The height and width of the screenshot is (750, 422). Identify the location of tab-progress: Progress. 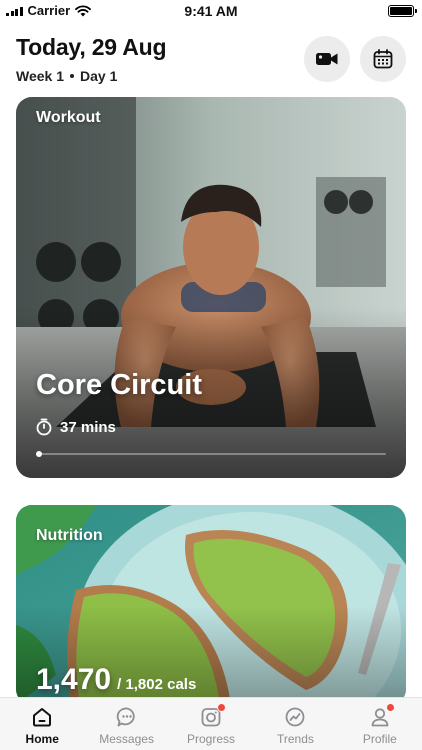
(211, 724).